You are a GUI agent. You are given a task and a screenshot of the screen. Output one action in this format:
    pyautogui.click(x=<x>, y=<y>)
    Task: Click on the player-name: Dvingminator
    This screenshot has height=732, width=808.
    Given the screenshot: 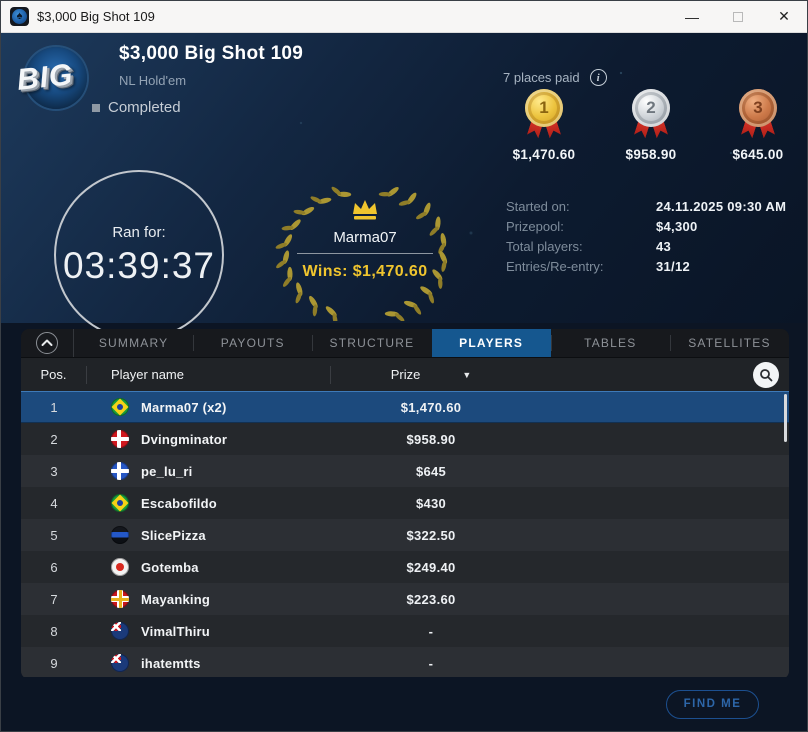 What is the action you would take?
    pyautogui.click(x=184, y=439)
    